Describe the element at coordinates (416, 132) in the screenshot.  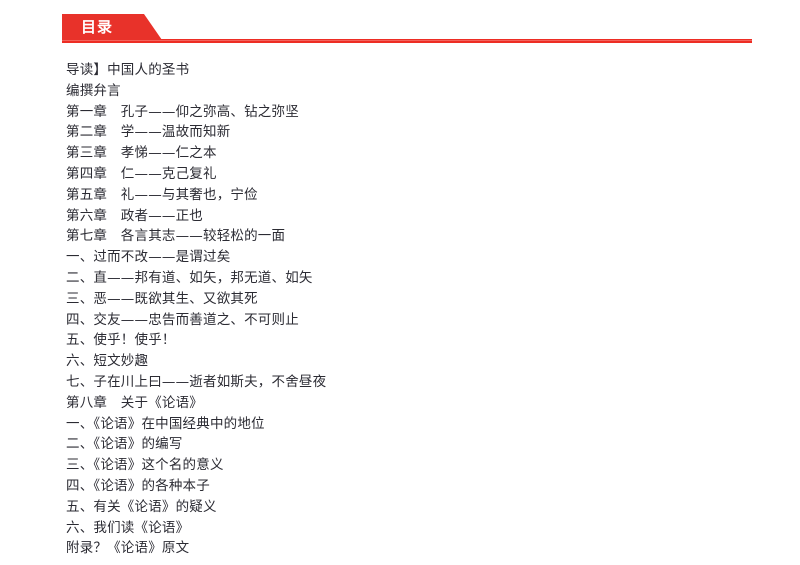
I see `toc-entry: 第二章 学——温故而知新` at that location.